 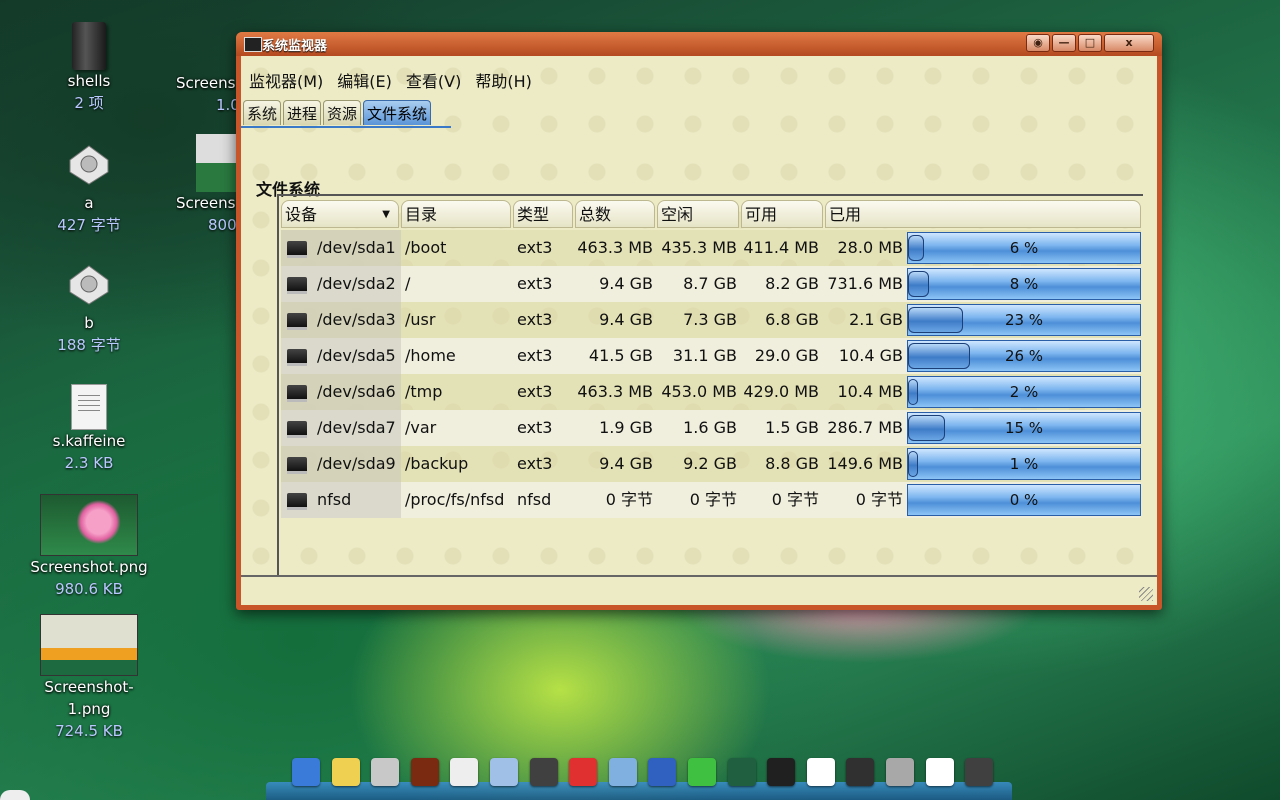 What do you see at coordinates (286, 80) in the screenshot?
I see `menu-monitor: 监视器(M)` at bounding box center [286, 80].